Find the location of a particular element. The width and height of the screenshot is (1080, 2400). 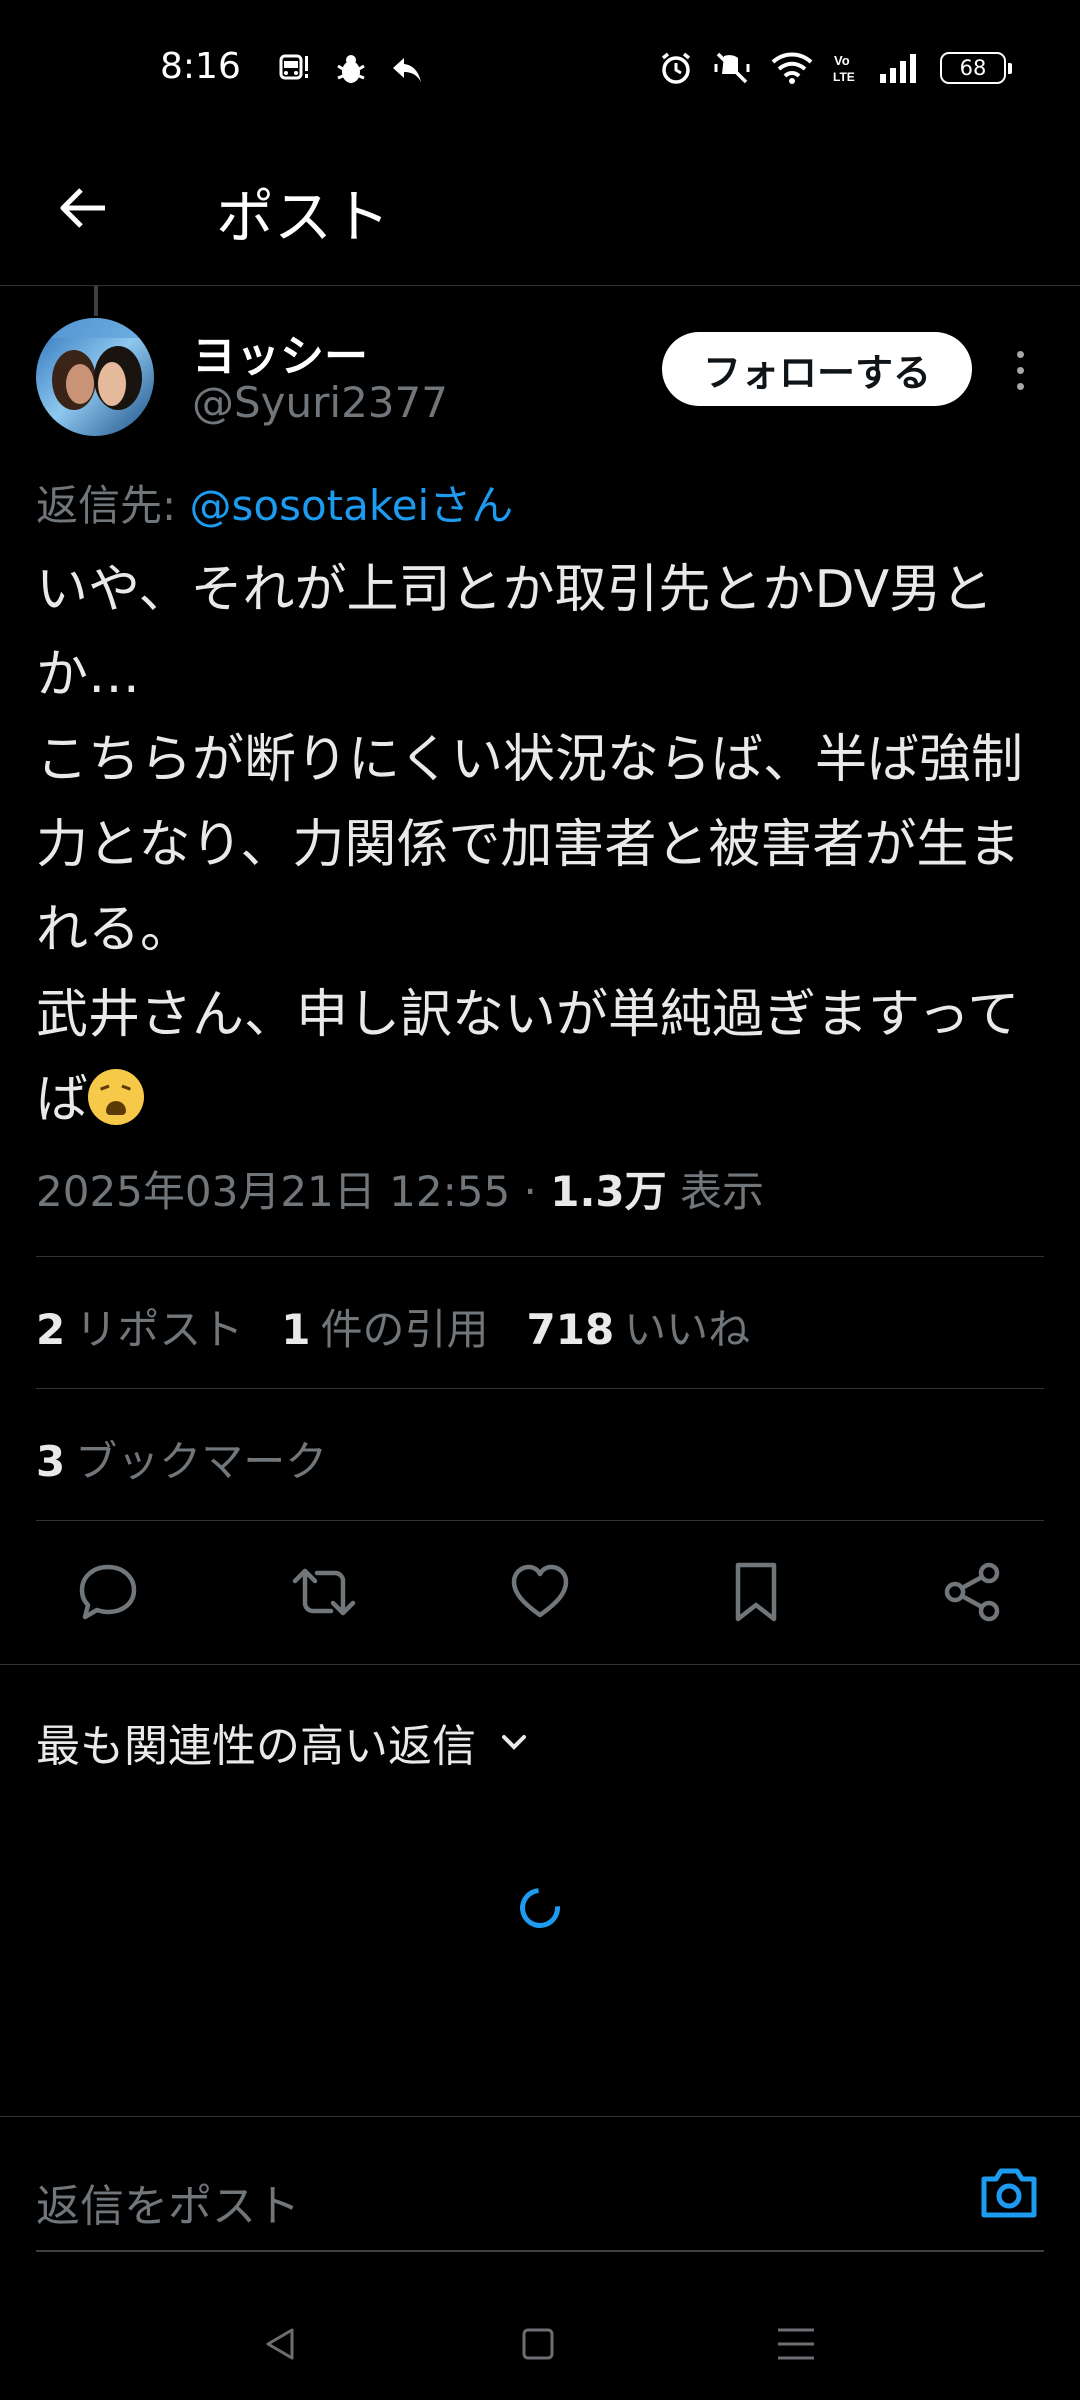

bookmark-button is located at coordinates (756, 1592).